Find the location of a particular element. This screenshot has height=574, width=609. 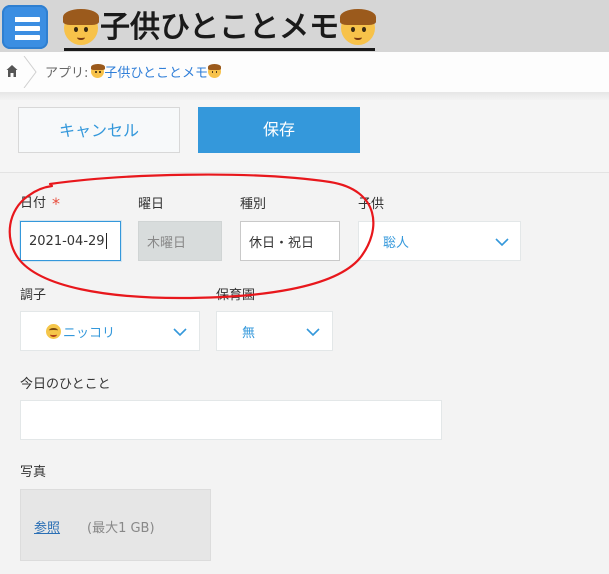

smiling-face-icon is located at coordinates (53, 331).